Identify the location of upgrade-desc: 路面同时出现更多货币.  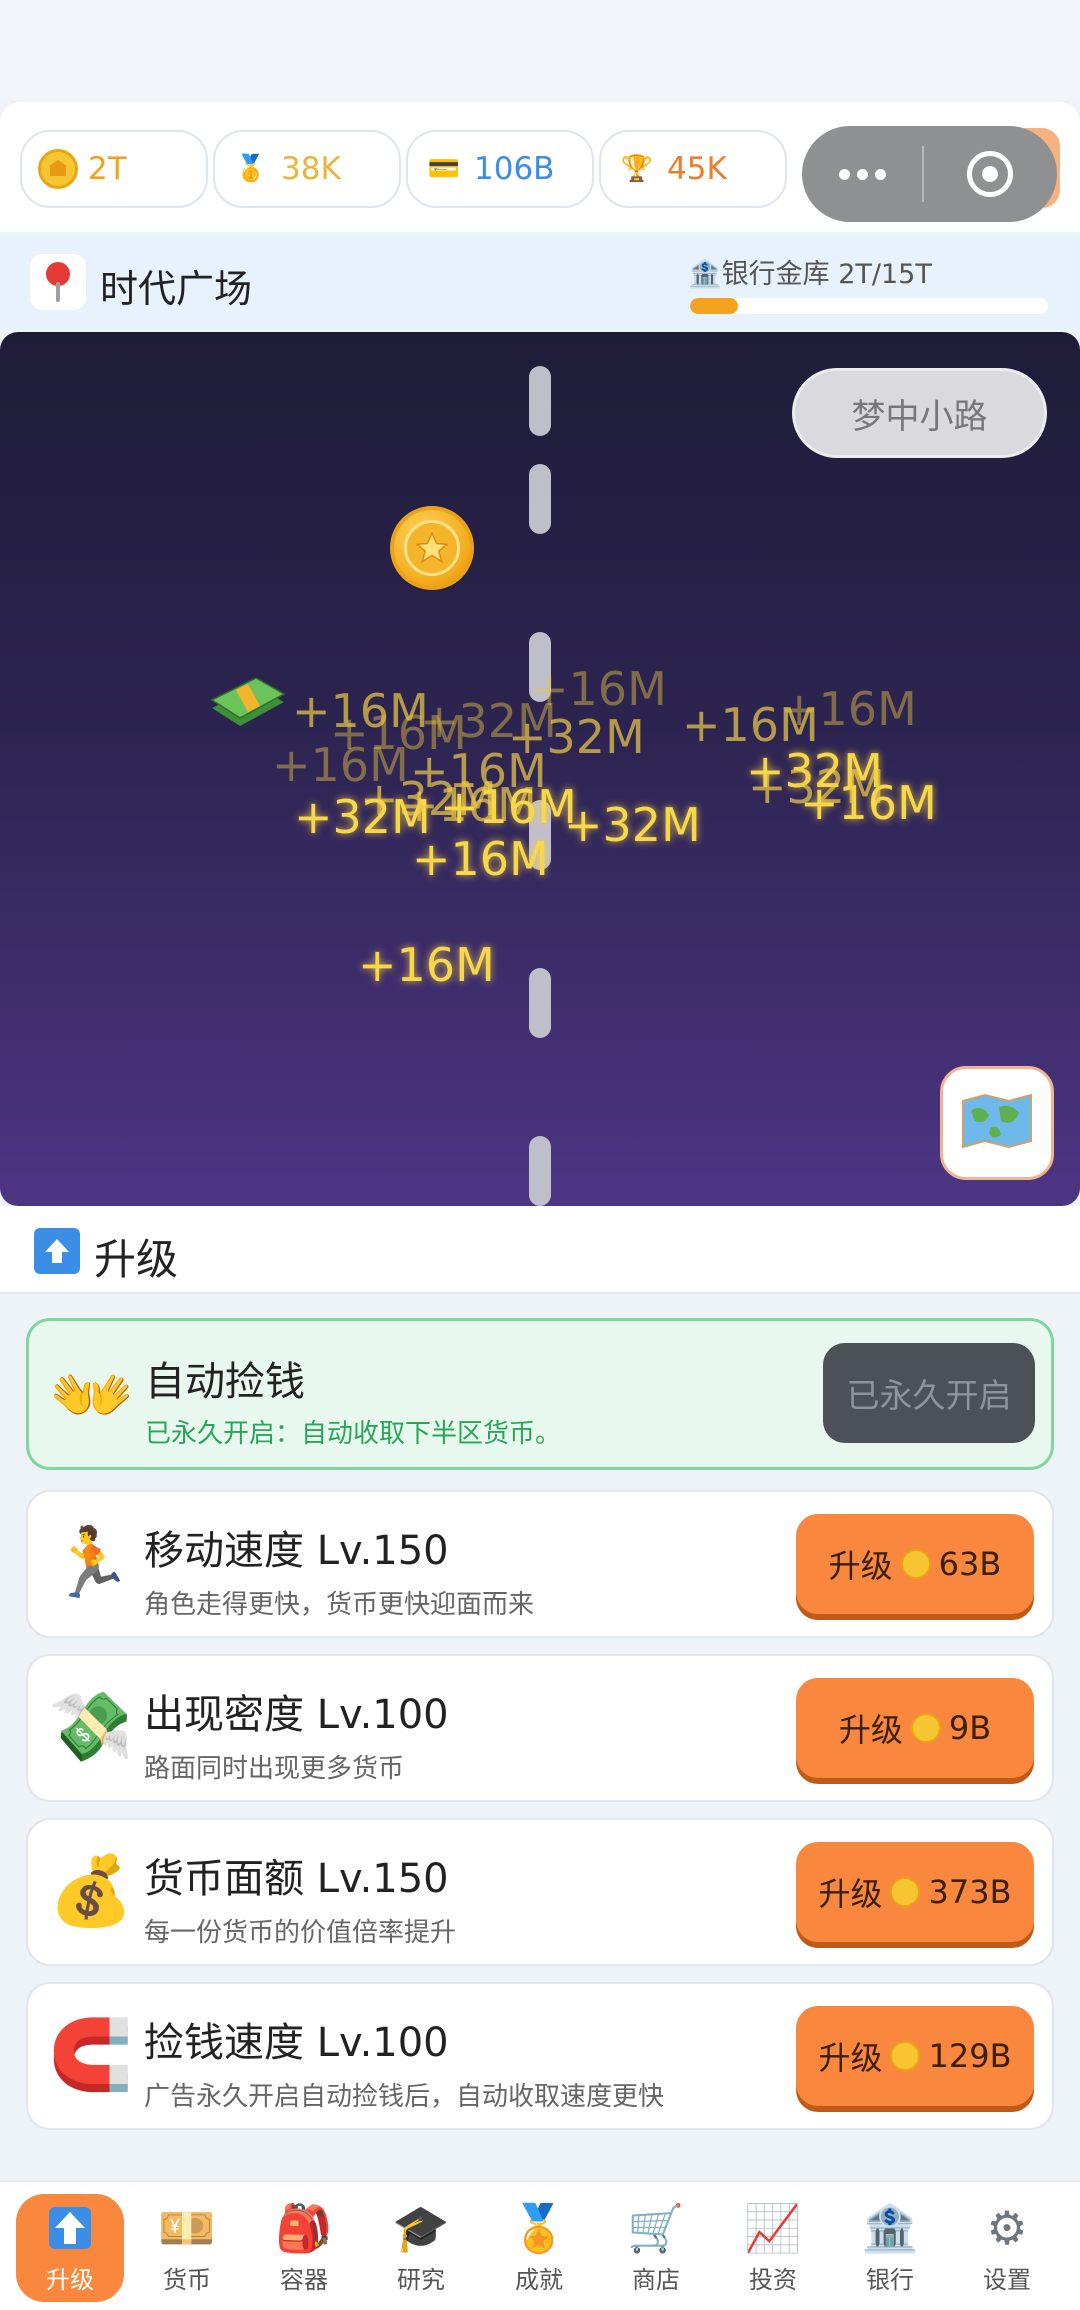
(274, 1769).